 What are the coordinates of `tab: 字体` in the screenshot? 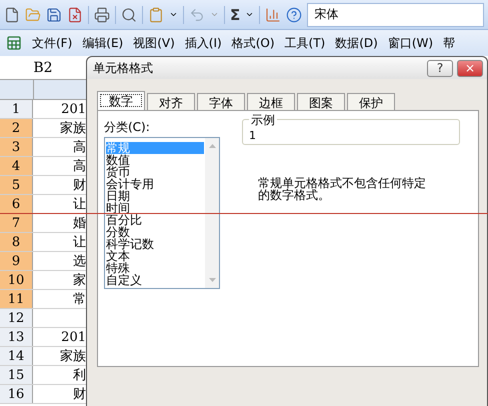 It's located at (221, 101).